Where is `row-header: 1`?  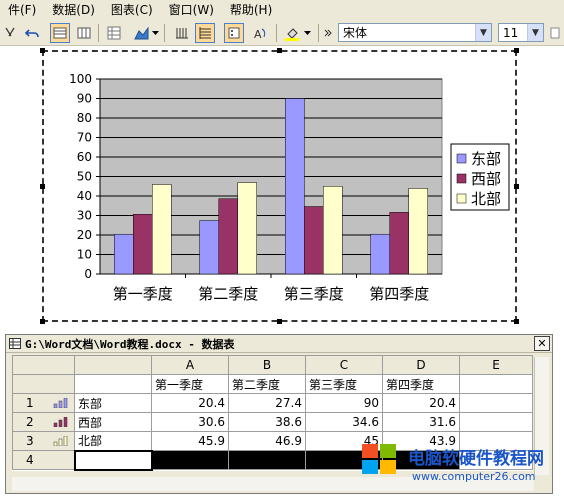
row-header: 1 is located at coordinates (43, 403).